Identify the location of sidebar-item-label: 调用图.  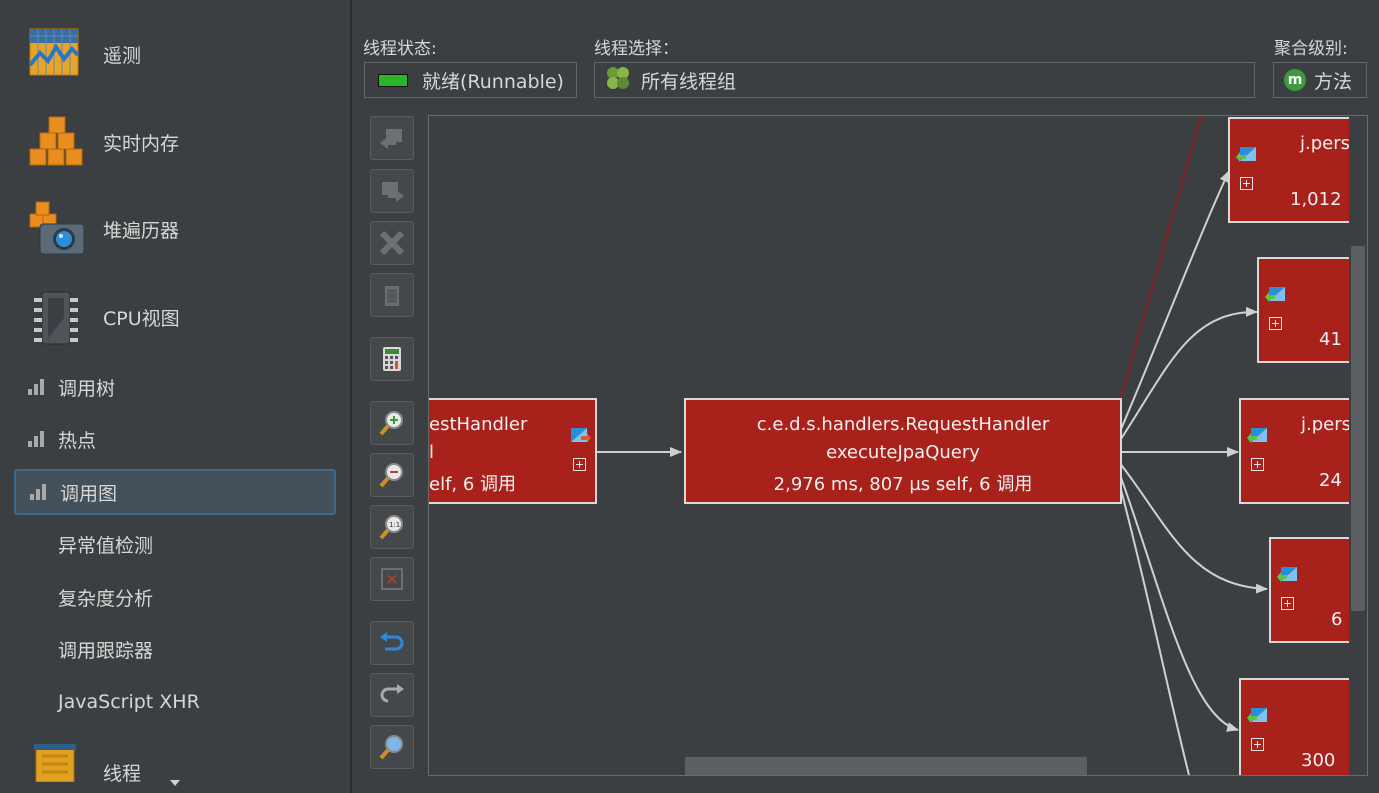
(89, 493).